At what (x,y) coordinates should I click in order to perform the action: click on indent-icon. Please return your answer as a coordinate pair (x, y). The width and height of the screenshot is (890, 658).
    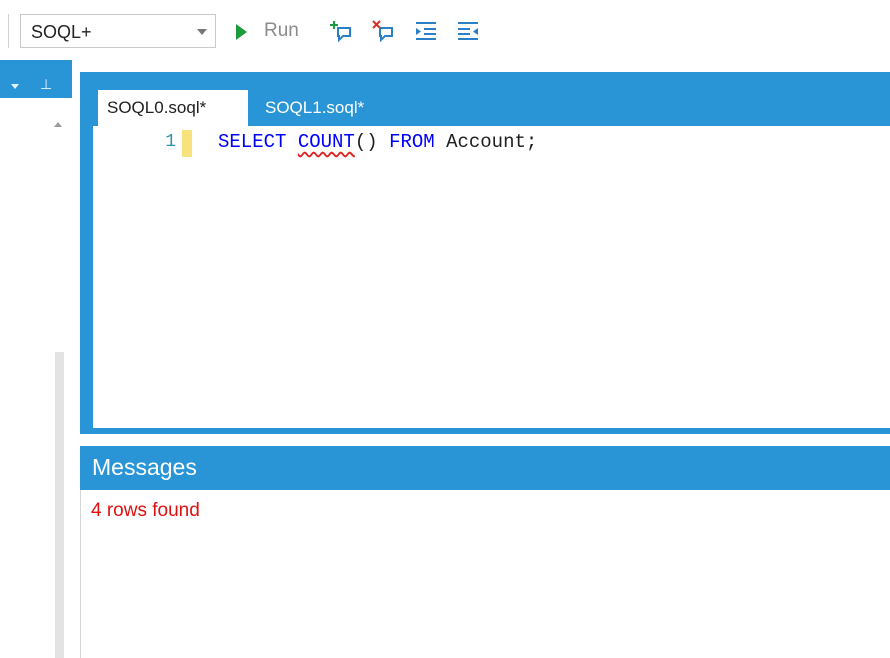
    Looking at the image, I should click on (426, 31).